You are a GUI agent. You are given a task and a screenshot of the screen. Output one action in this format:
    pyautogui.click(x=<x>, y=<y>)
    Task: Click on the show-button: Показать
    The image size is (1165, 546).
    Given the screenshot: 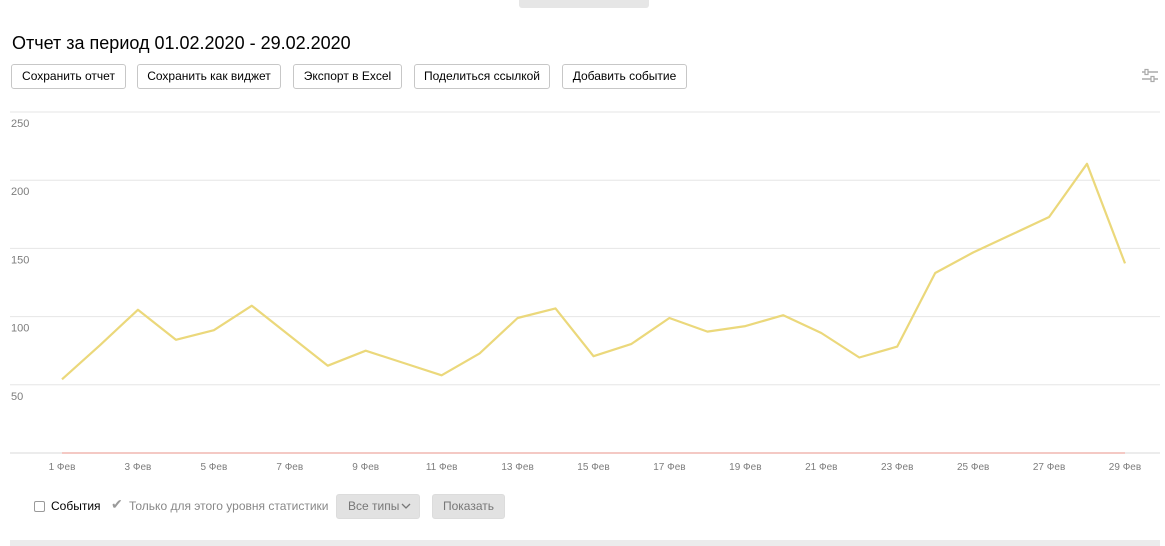 What is the action you would take?
    pyautogui.click(x=468, y=506)
    